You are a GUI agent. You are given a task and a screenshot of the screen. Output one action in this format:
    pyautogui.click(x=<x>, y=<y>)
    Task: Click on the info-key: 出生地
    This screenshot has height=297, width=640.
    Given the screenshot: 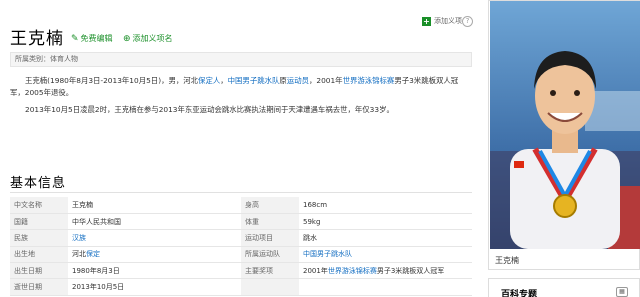 What is the action you would take?
    pyautogui.click(x=39, y=255)
    